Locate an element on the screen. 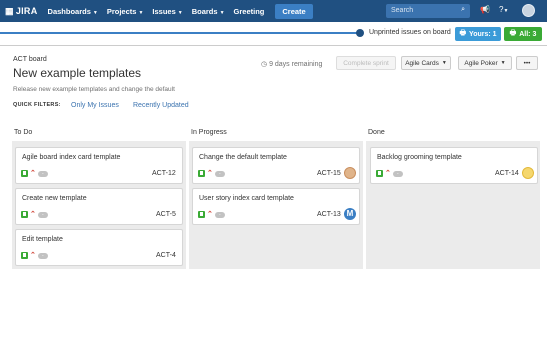  app-switcher-icon: ▦ is located at coordinates (9, 10).